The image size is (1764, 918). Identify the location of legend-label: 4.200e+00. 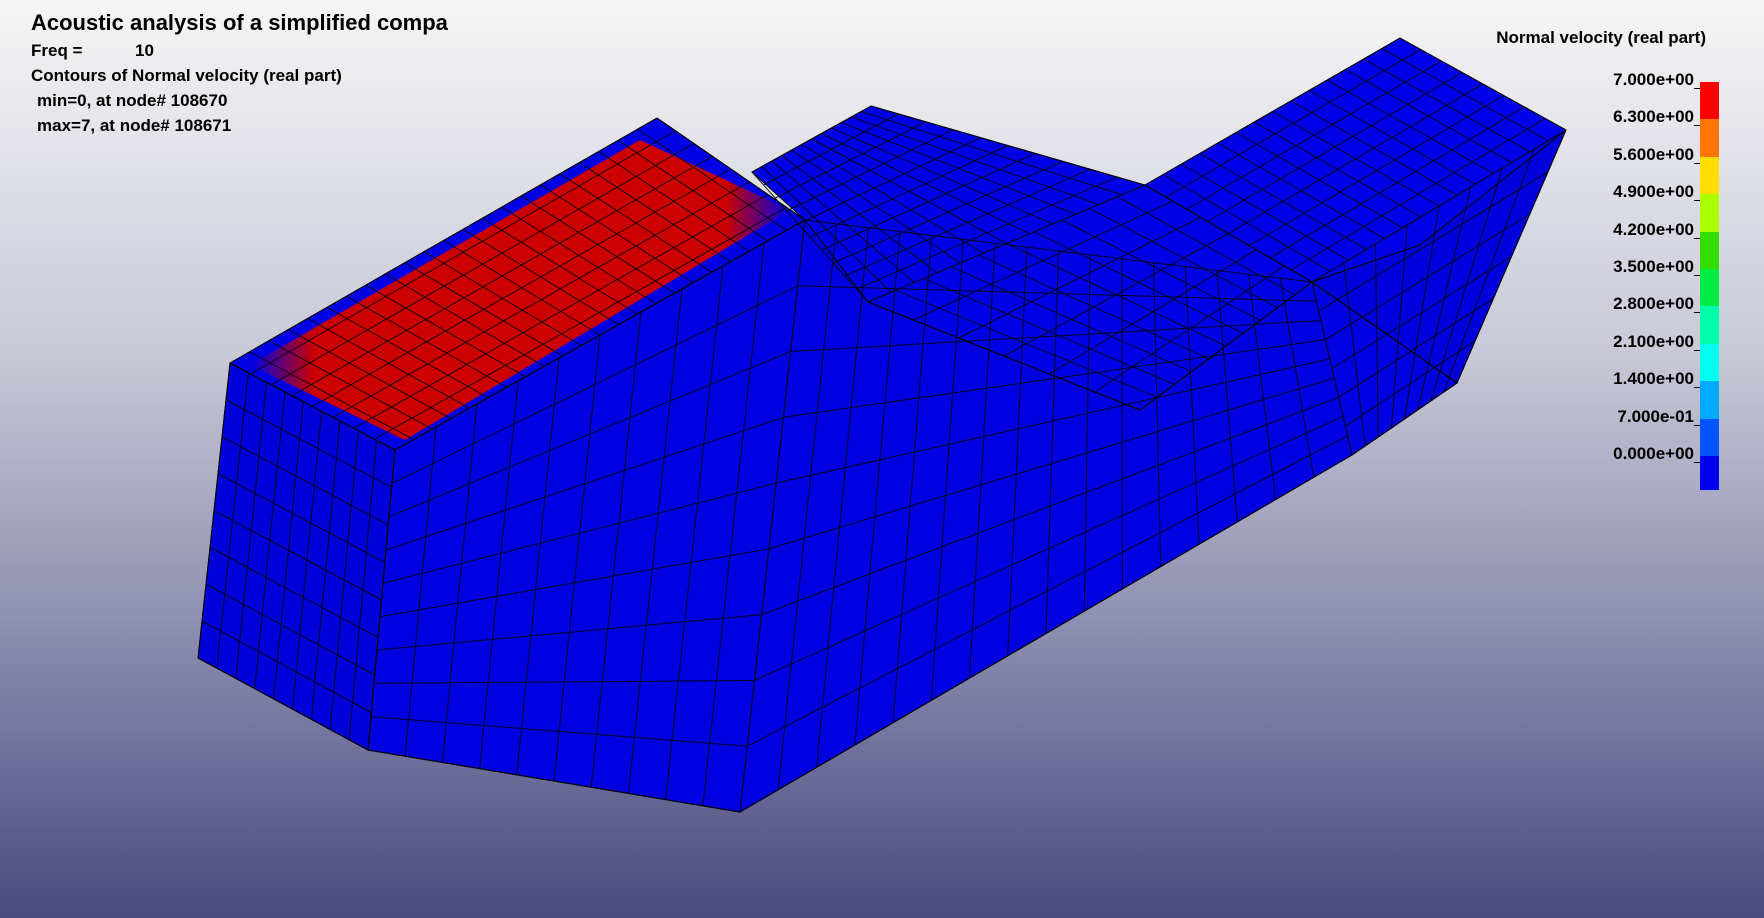
(1653, 229).